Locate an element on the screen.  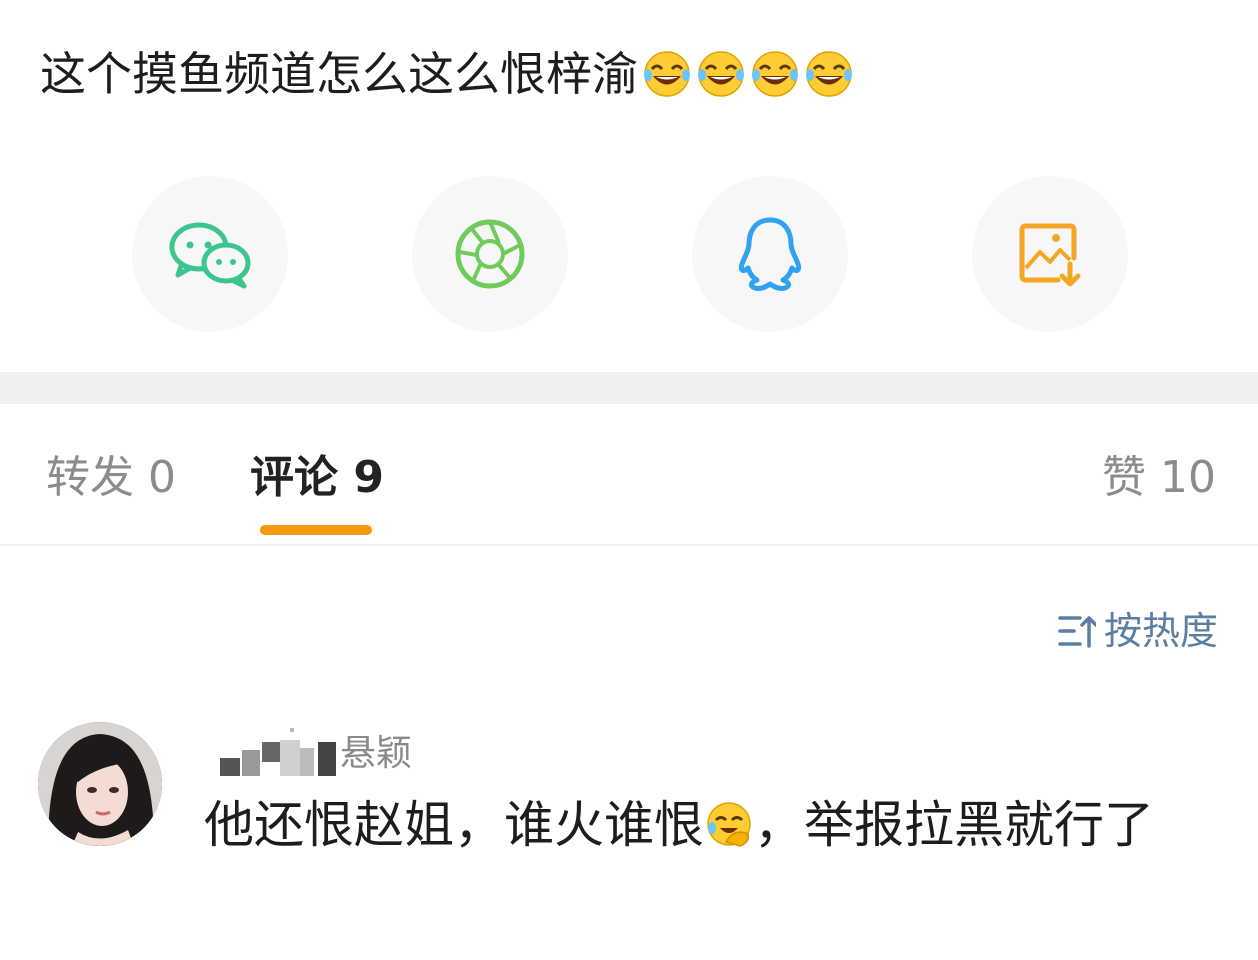
sort-icon is located at coordinates (1077, 632).